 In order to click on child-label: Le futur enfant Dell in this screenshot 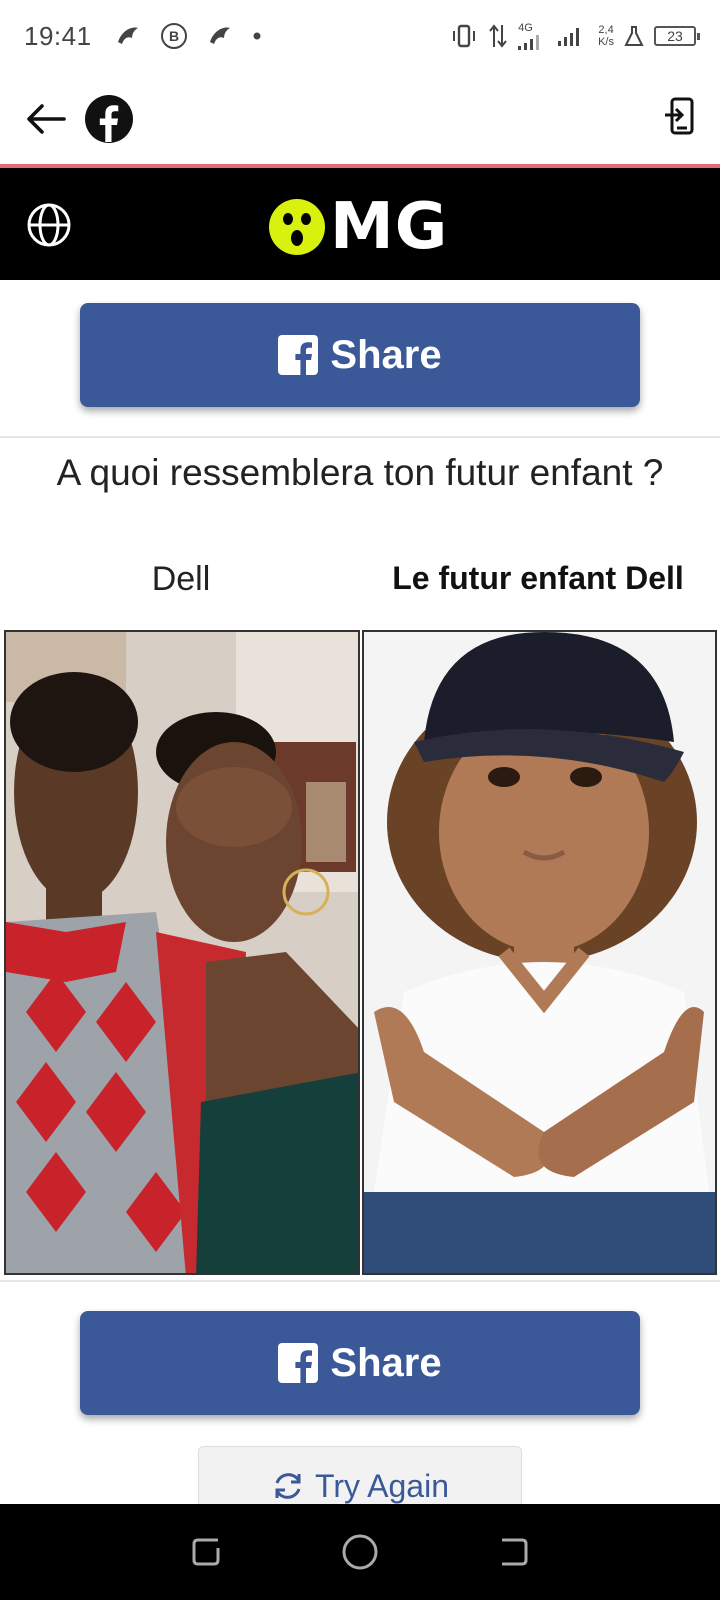, I will do `click(538, 578)`.